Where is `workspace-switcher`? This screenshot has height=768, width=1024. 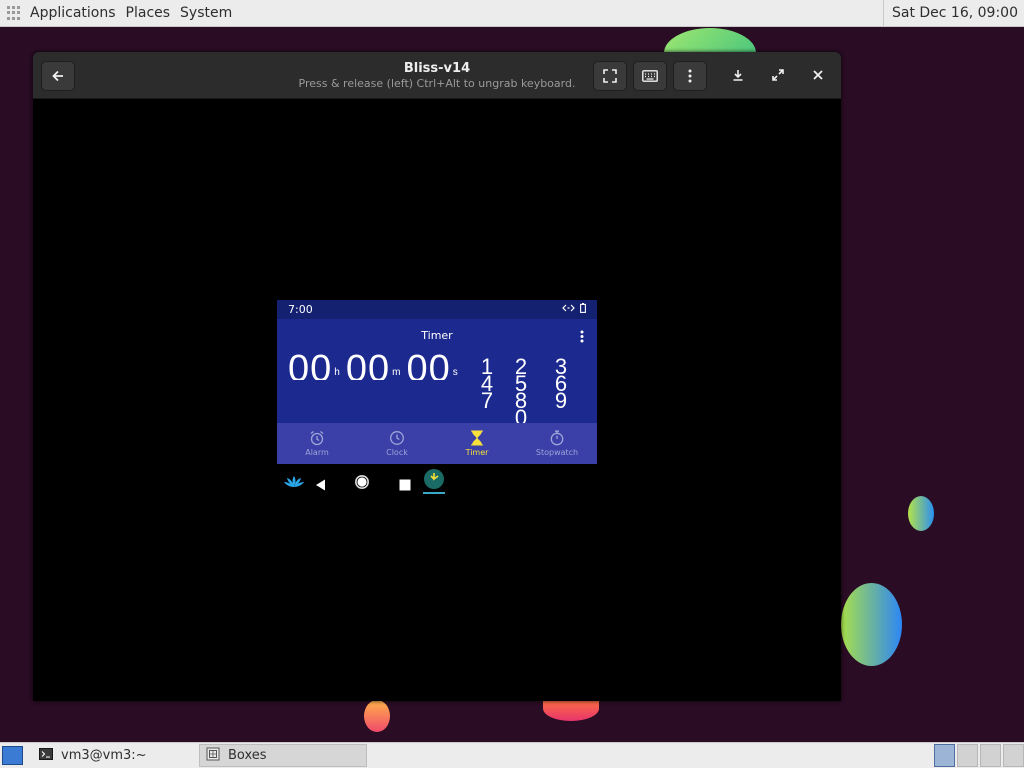 workspace-switcher is located at coordinates (978, 755).